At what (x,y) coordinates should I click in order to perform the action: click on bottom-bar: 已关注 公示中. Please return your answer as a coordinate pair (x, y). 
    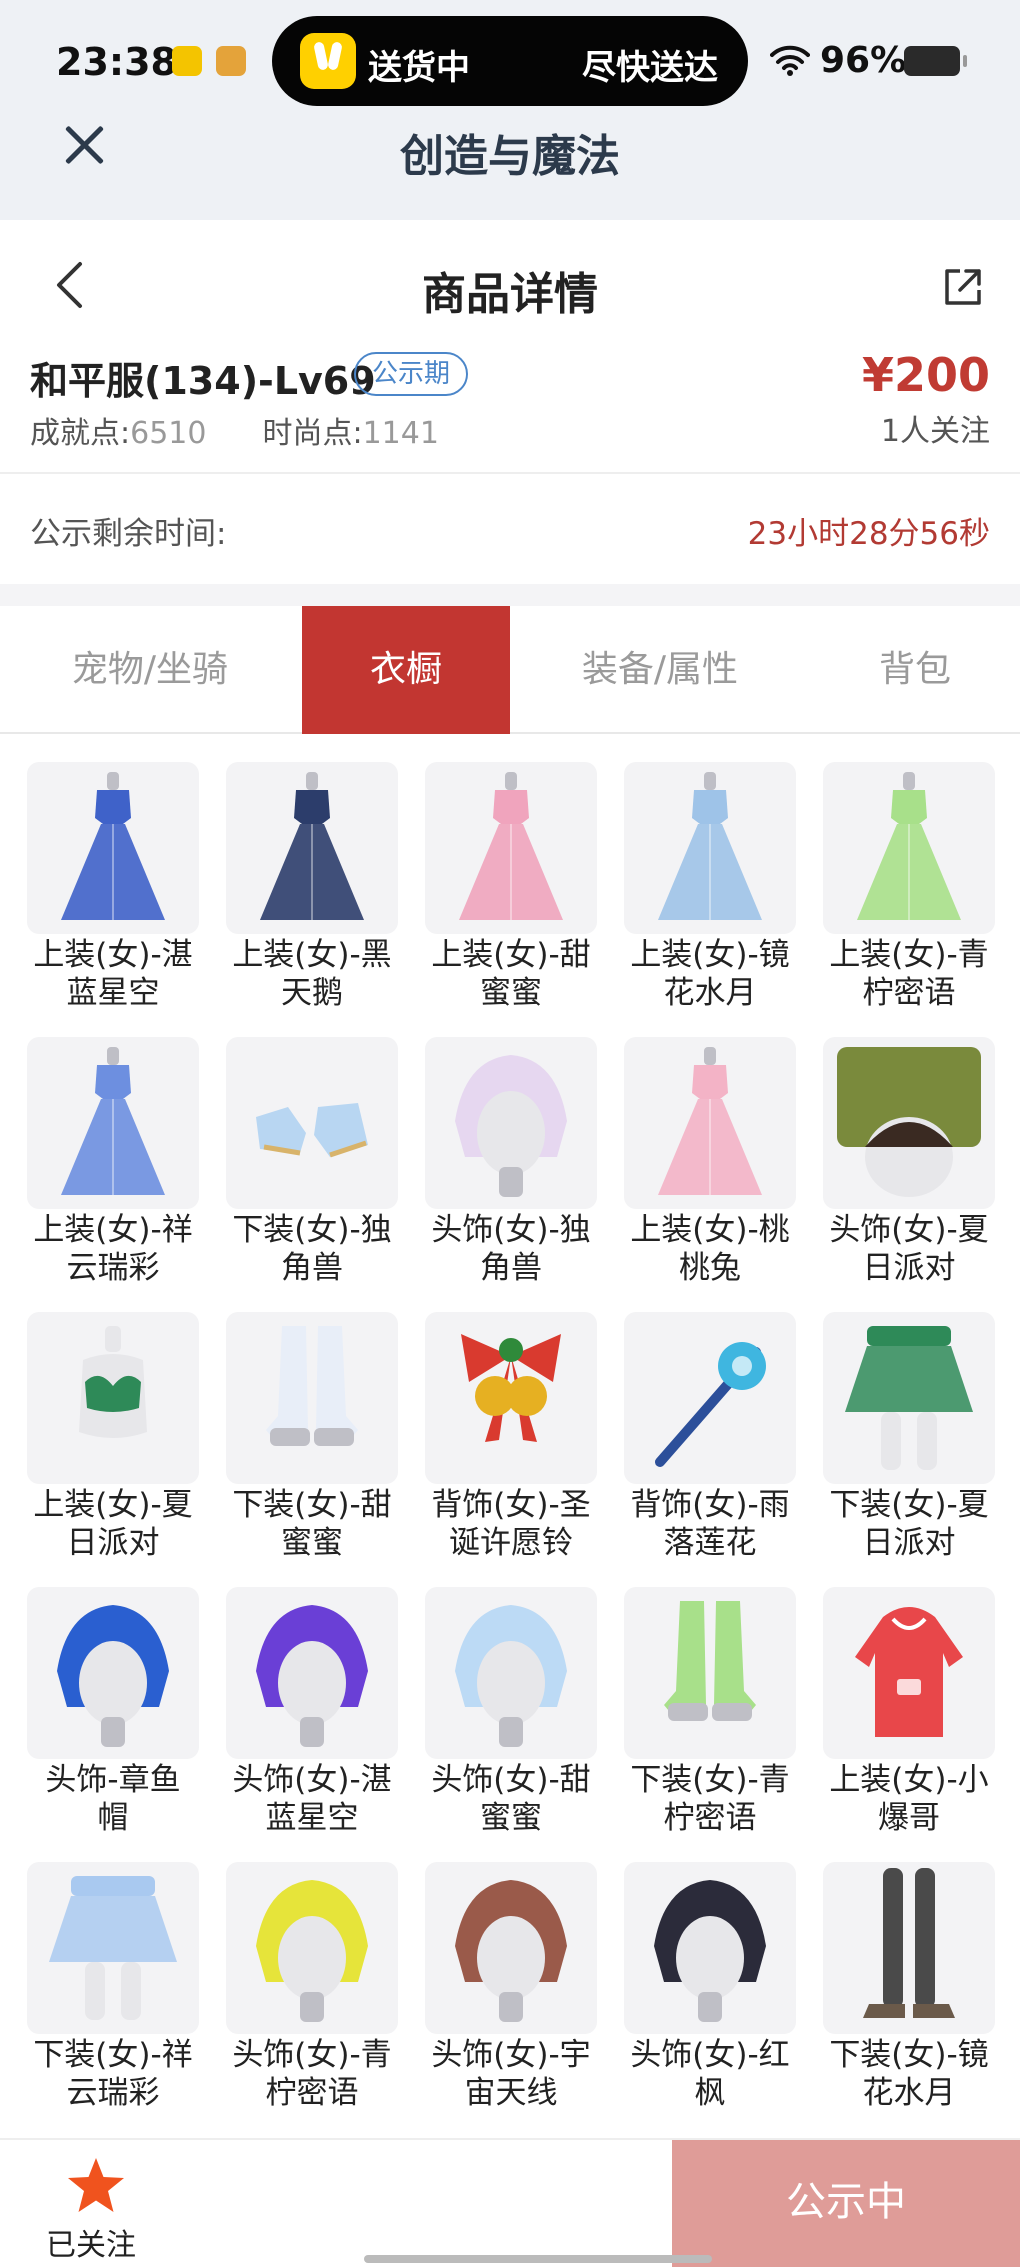
    Looking at the image, I should click on (510, 2202).